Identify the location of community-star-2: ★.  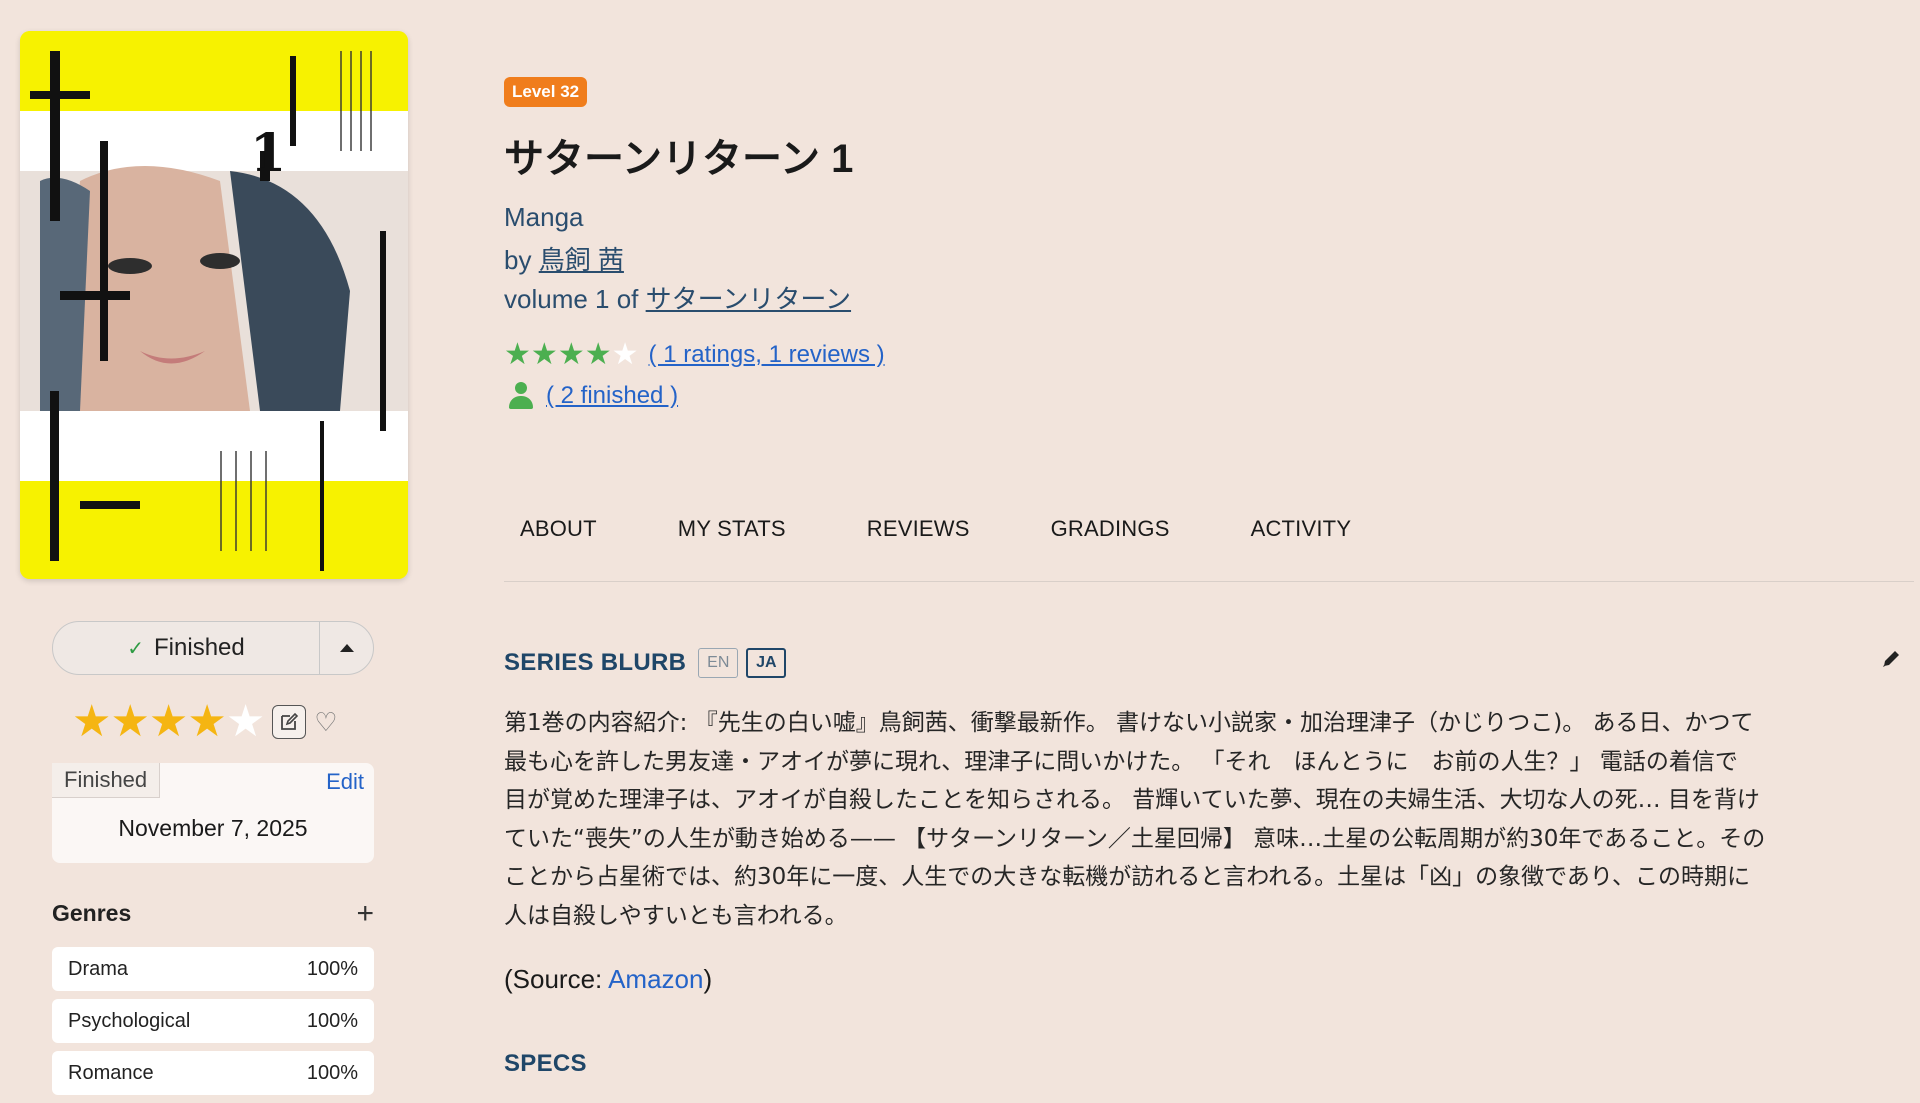
(544, 354).